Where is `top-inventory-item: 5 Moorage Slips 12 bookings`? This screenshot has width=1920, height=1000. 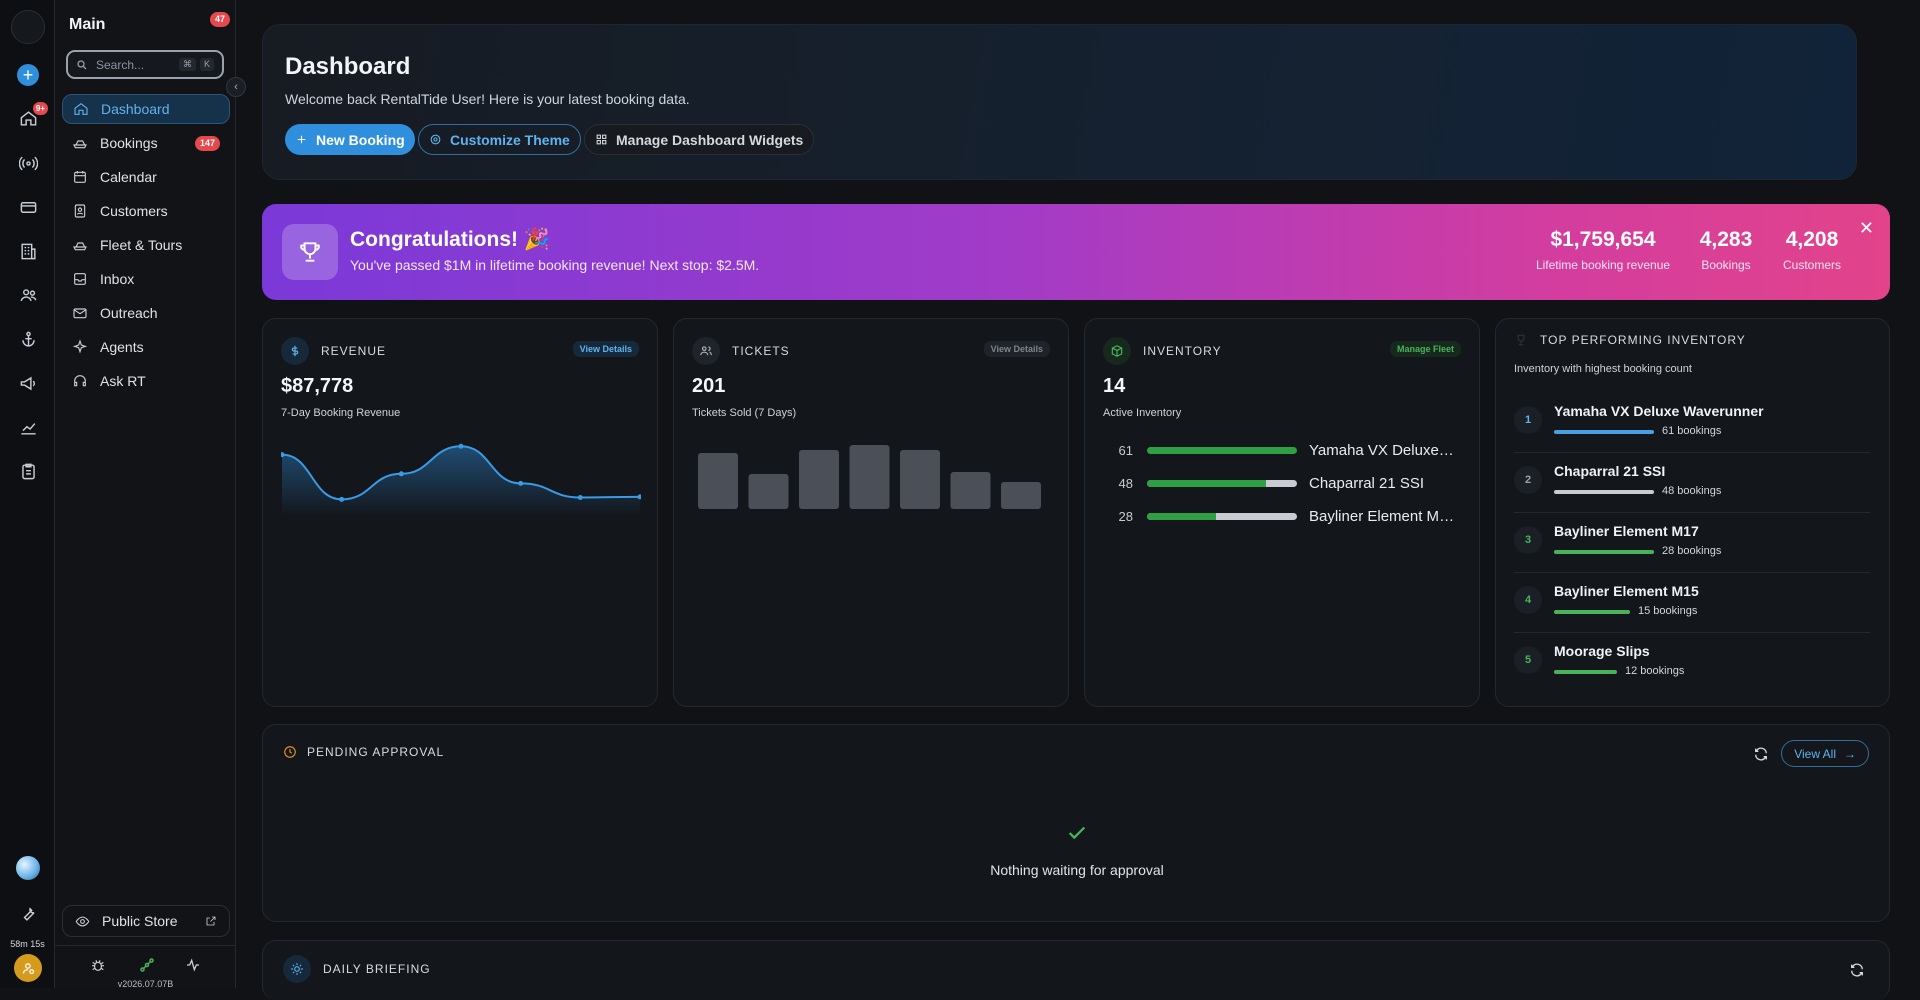 top-inventory-item: 5 Moorage Slips 12 bookings is located at coordinates (1692, 663).